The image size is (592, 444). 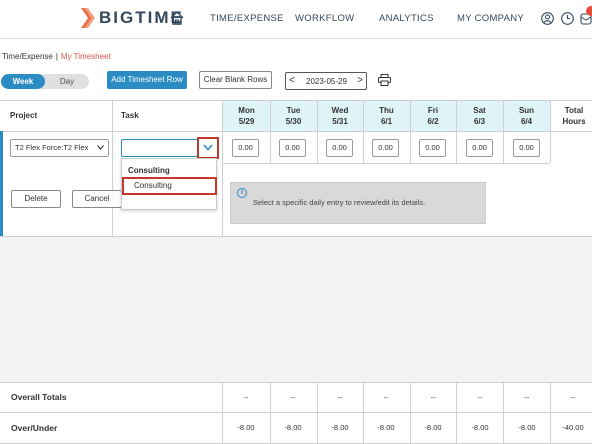 What do you see at coordinates (23, 81) in the screenshot?
I see `week-view-button: Week` at bounding box center [23, 81].